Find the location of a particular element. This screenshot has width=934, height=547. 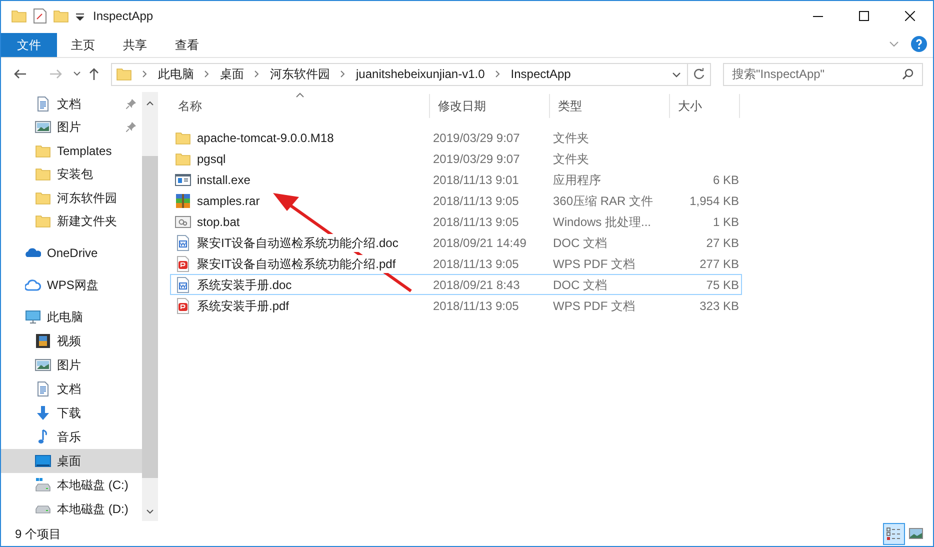

file-type: WPS PDF 文档 is located at coordinates (594, 306).